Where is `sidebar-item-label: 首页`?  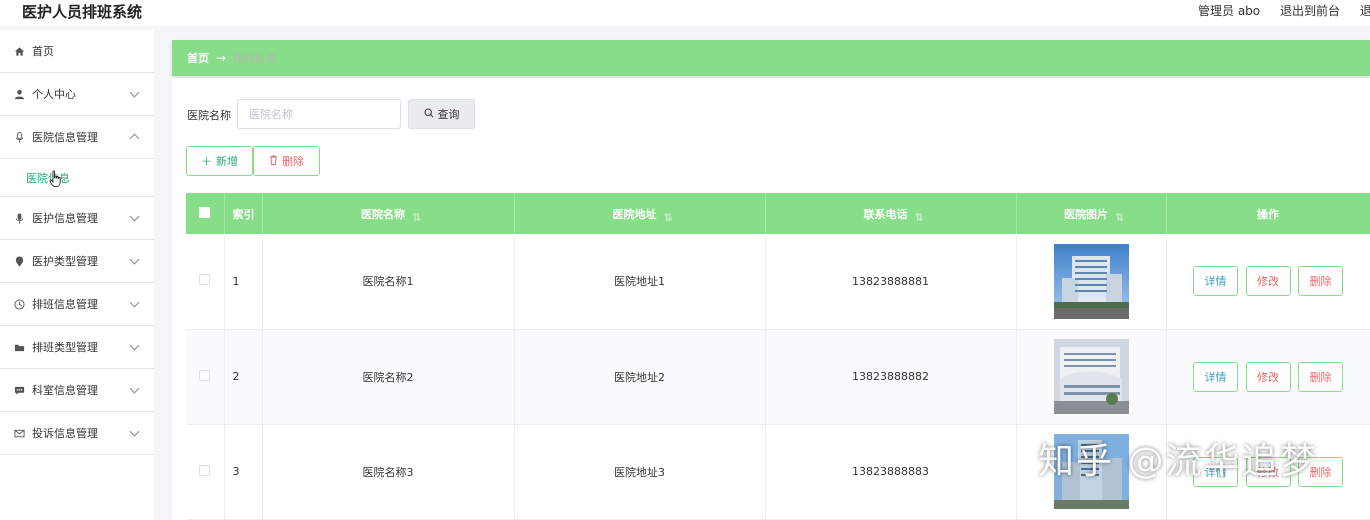 sidebar-item-label: 首页 is located at coordinates (43, 51).